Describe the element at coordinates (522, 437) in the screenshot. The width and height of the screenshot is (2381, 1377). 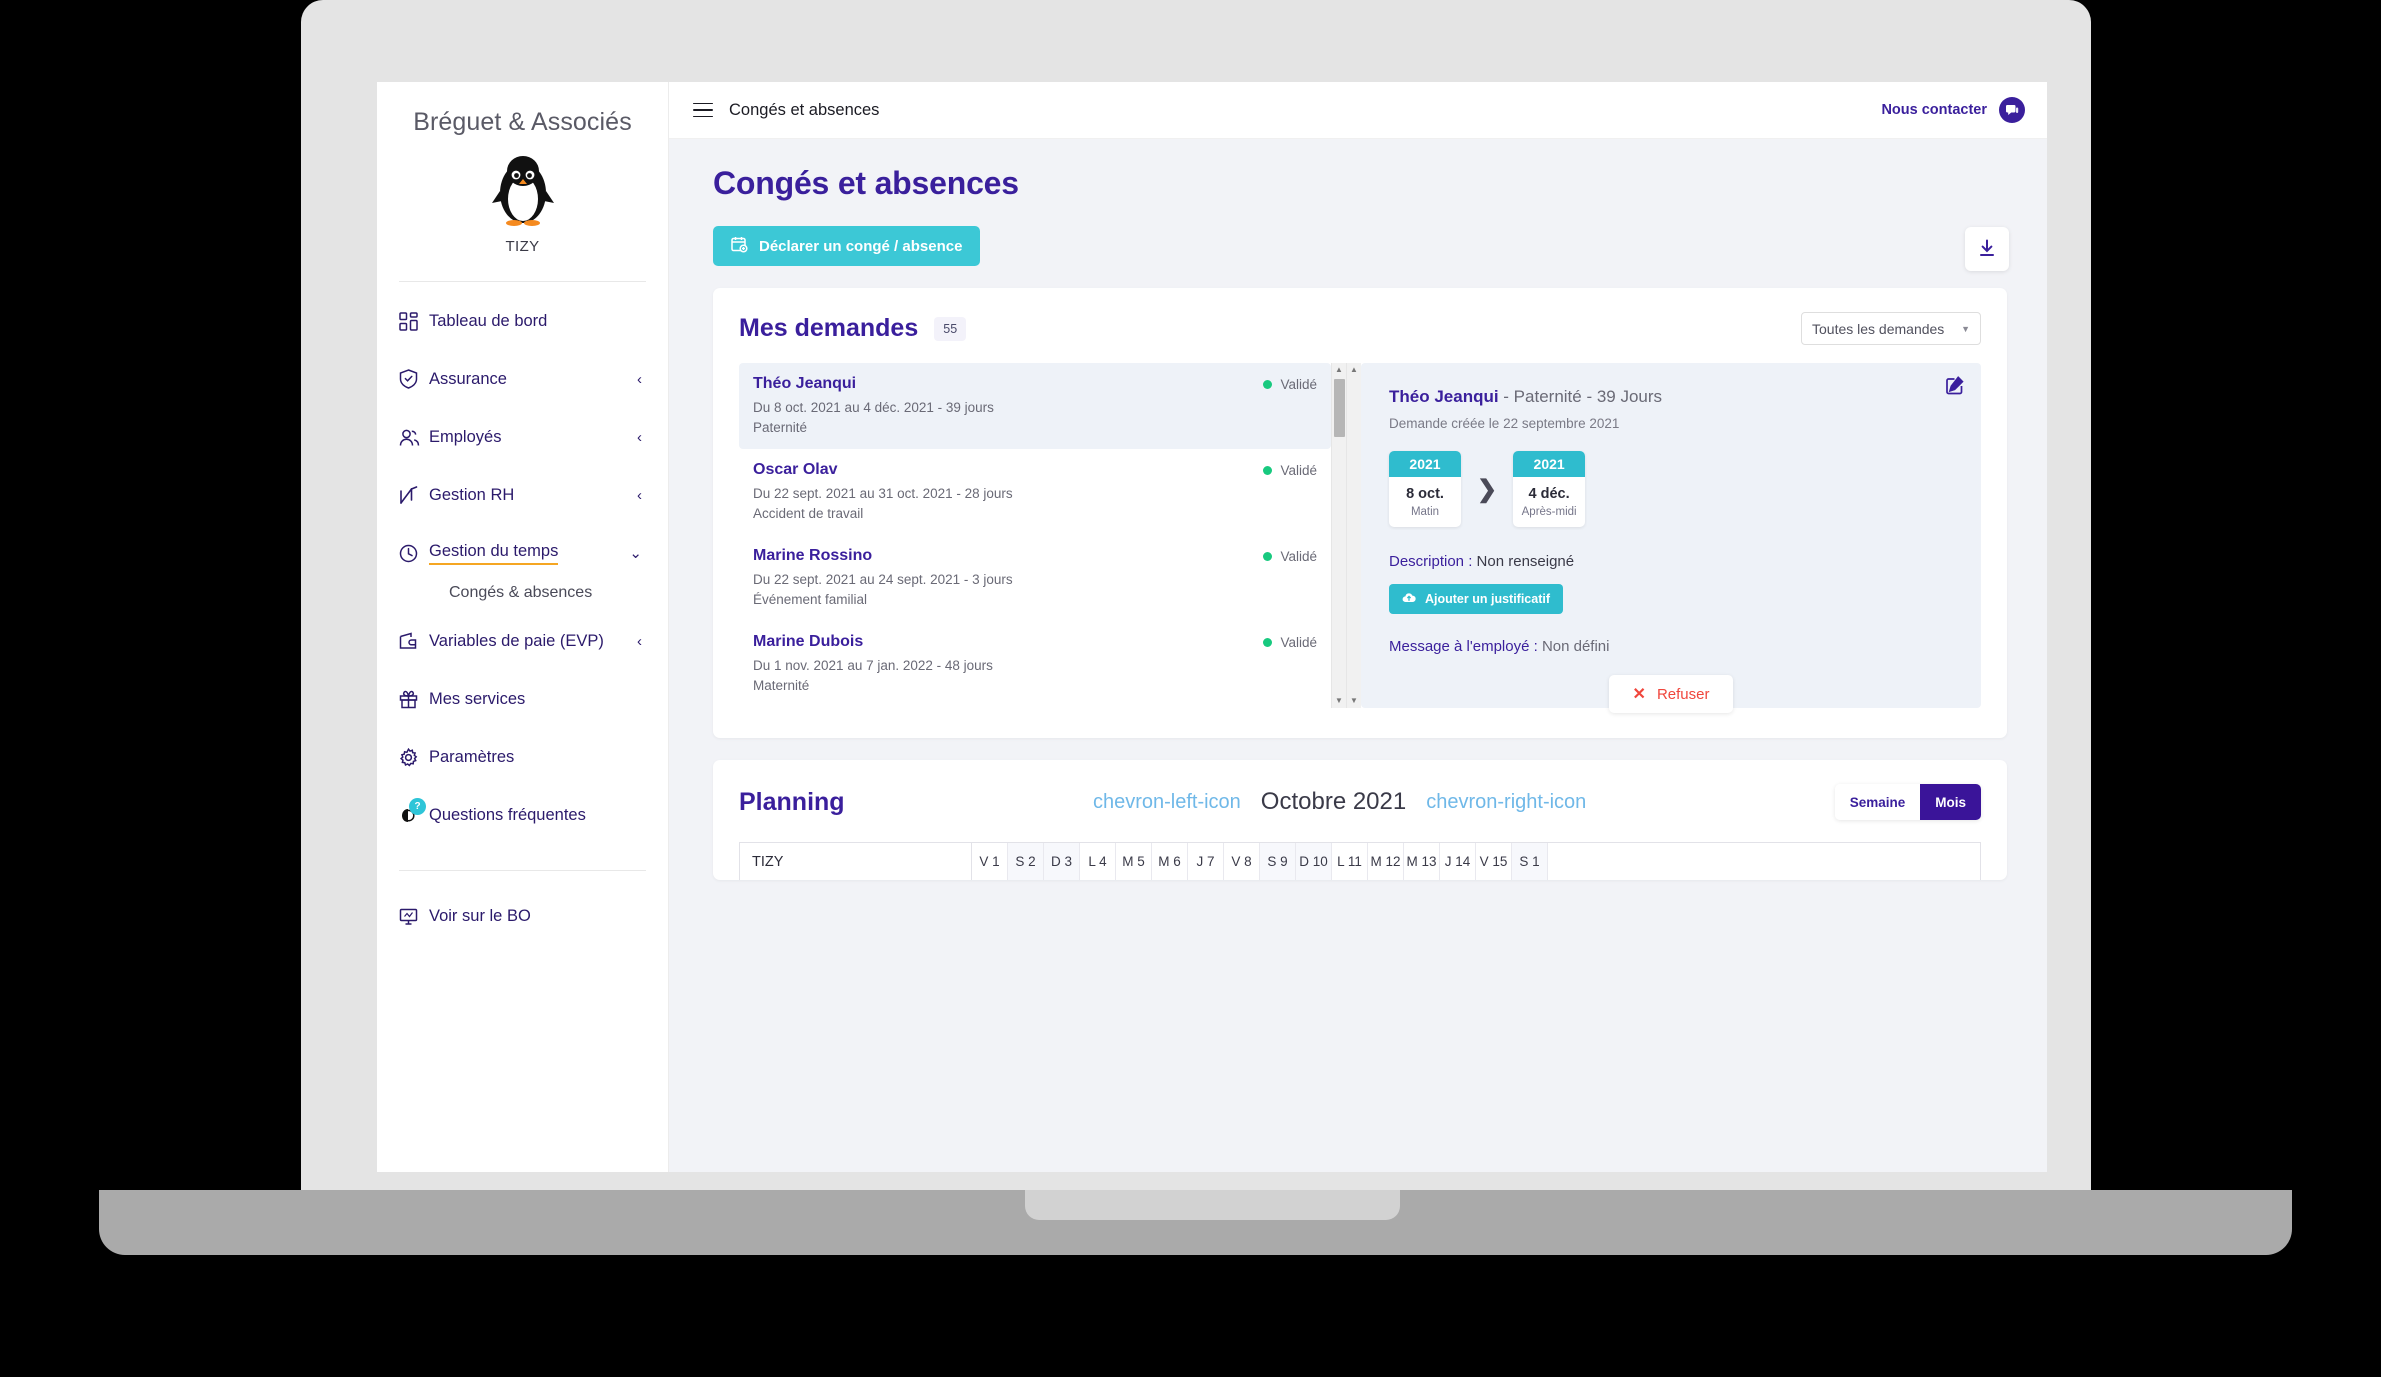
I see `sidebar-item-employes: Employés ‹` at that location.